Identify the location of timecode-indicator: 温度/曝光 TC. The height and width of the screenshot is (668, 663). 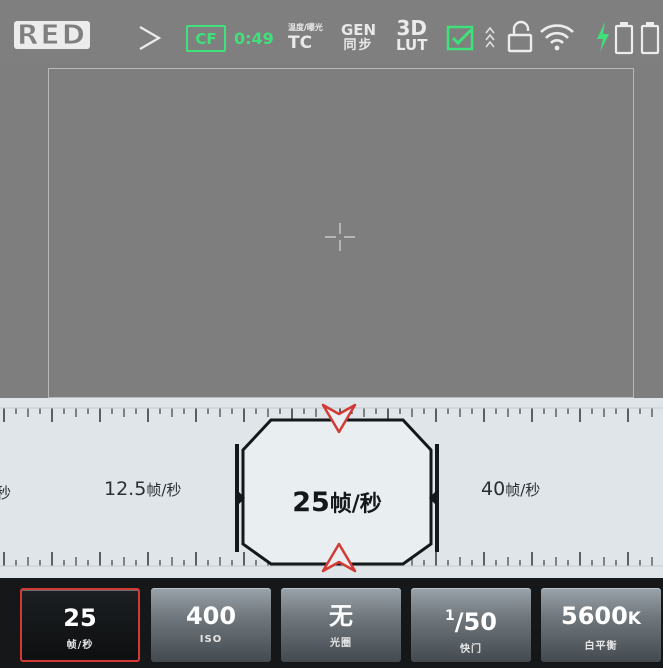
(310, 37).